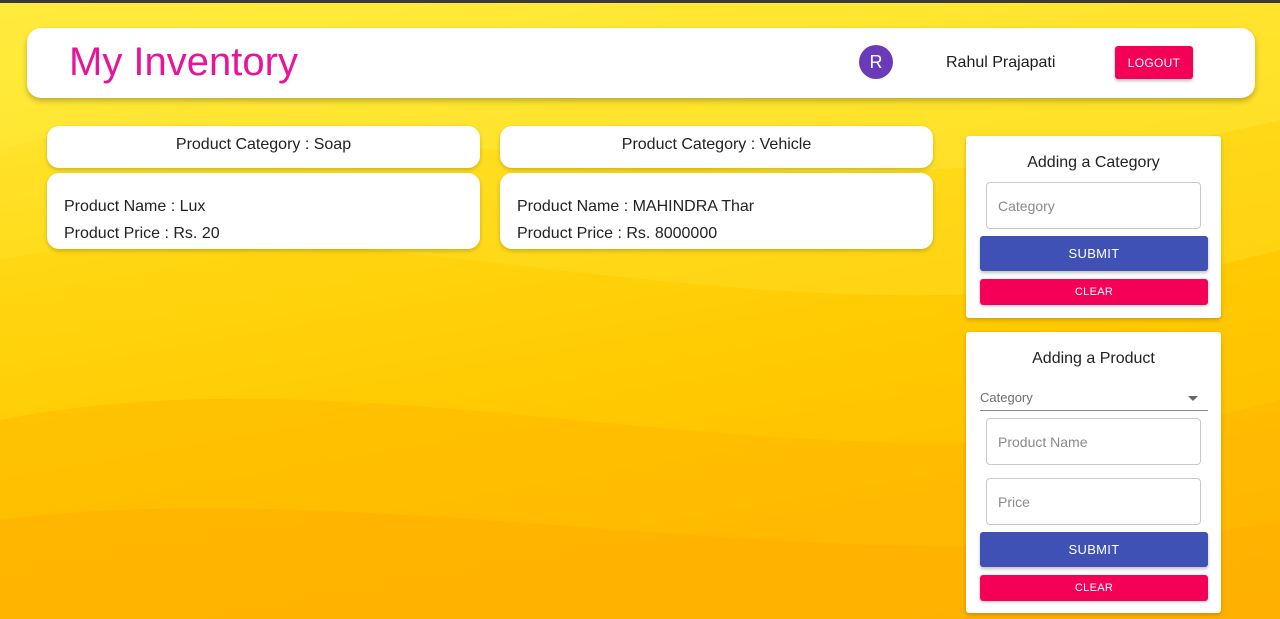  I want to click on category-clear-button: CLEAR, so click(1094, 292).